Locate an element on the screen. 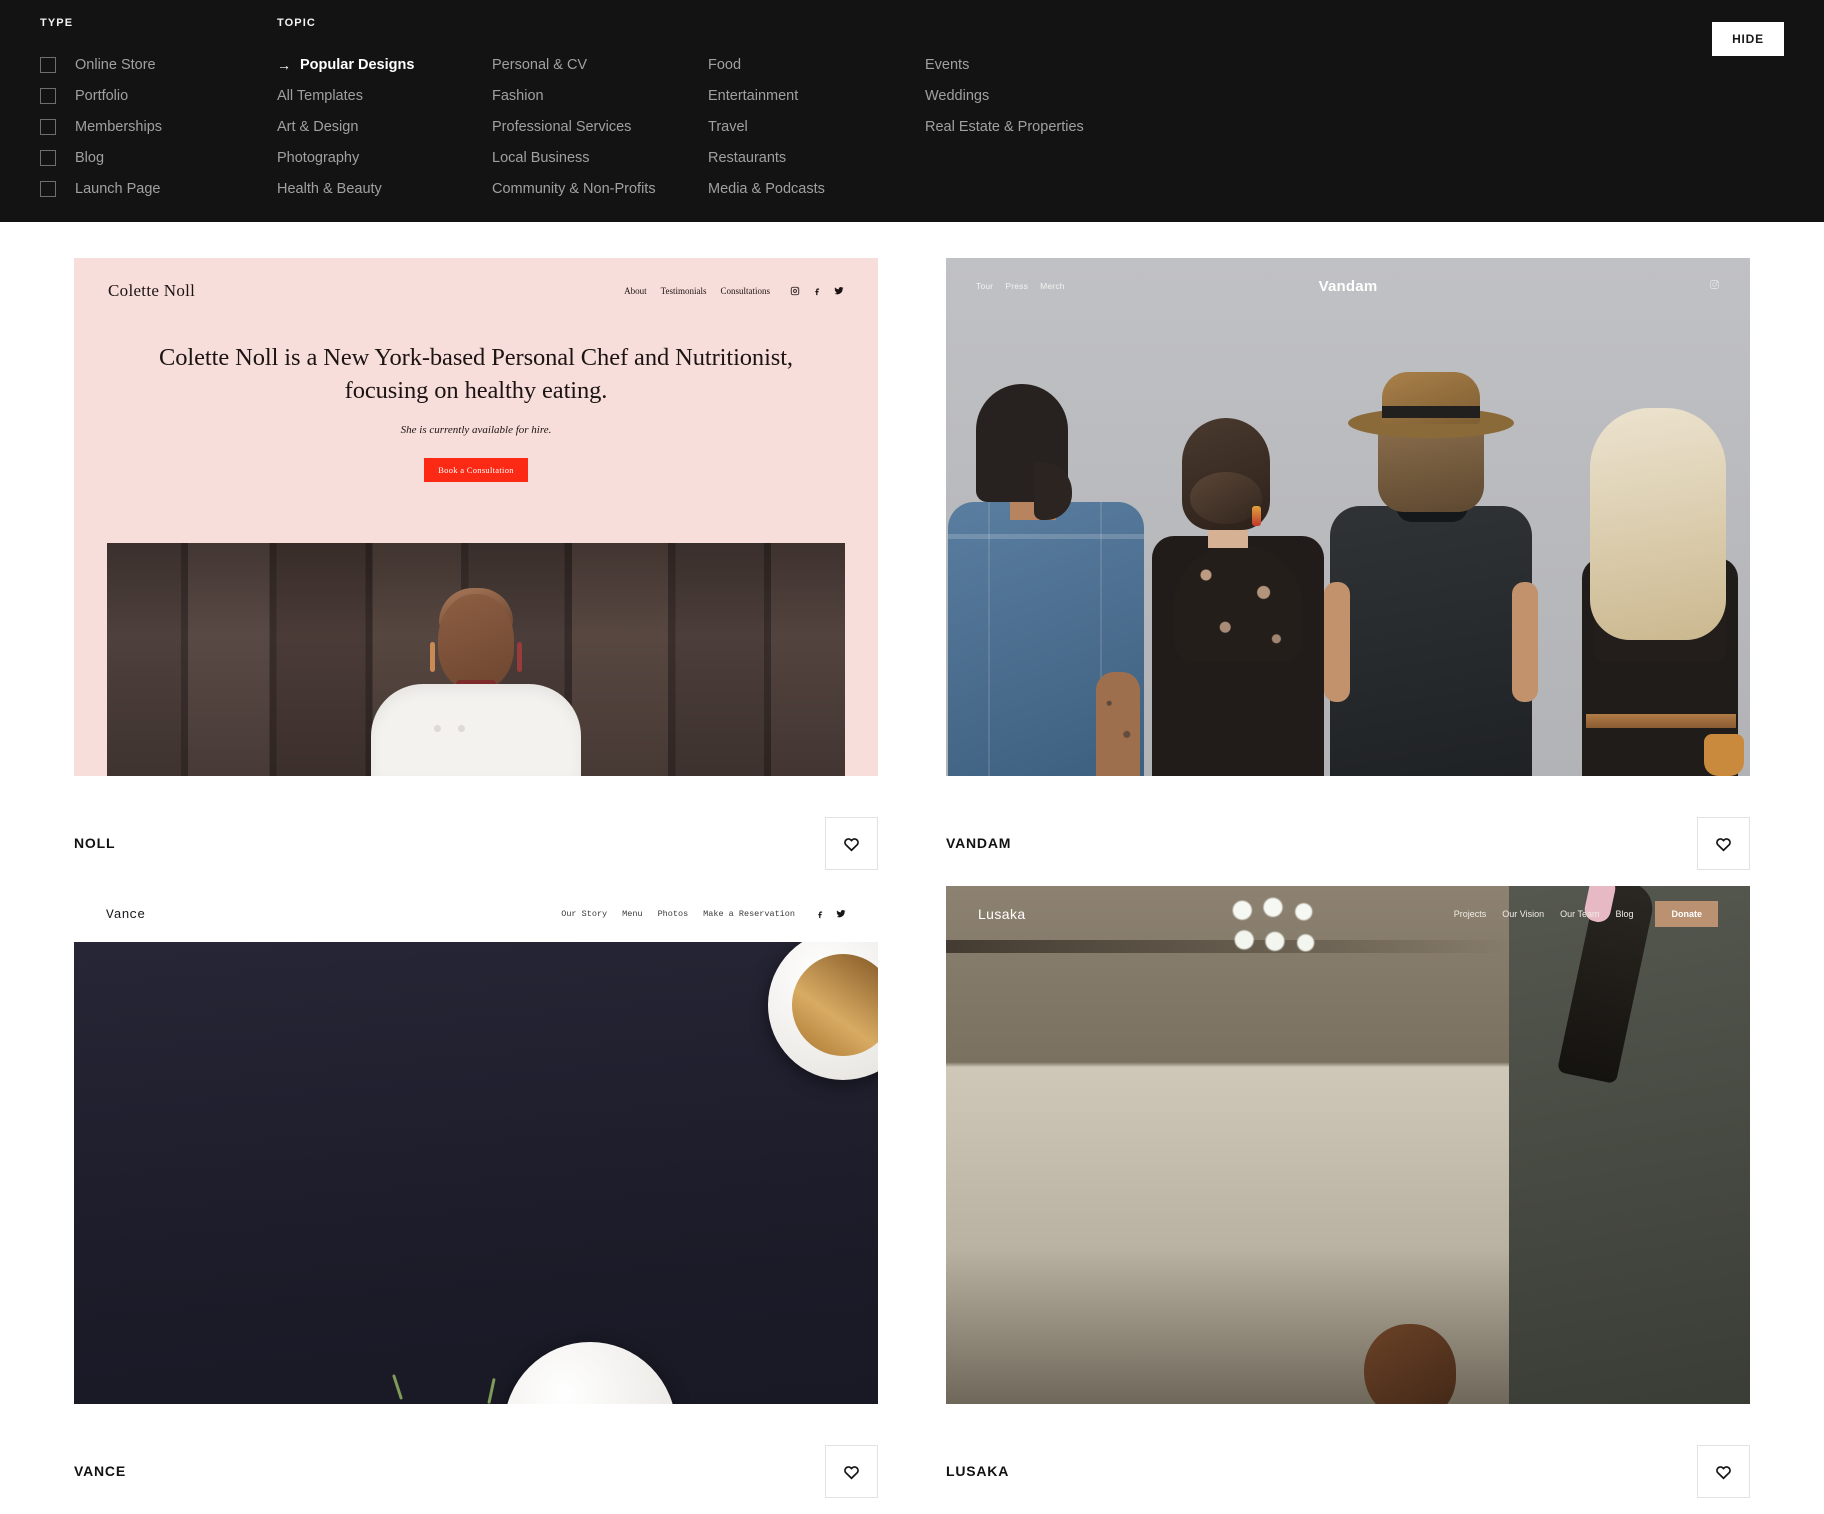 The height and width of the screenshot is (1514, 1824). type-option-label: Launch Page is located at coordinates (118, 188).